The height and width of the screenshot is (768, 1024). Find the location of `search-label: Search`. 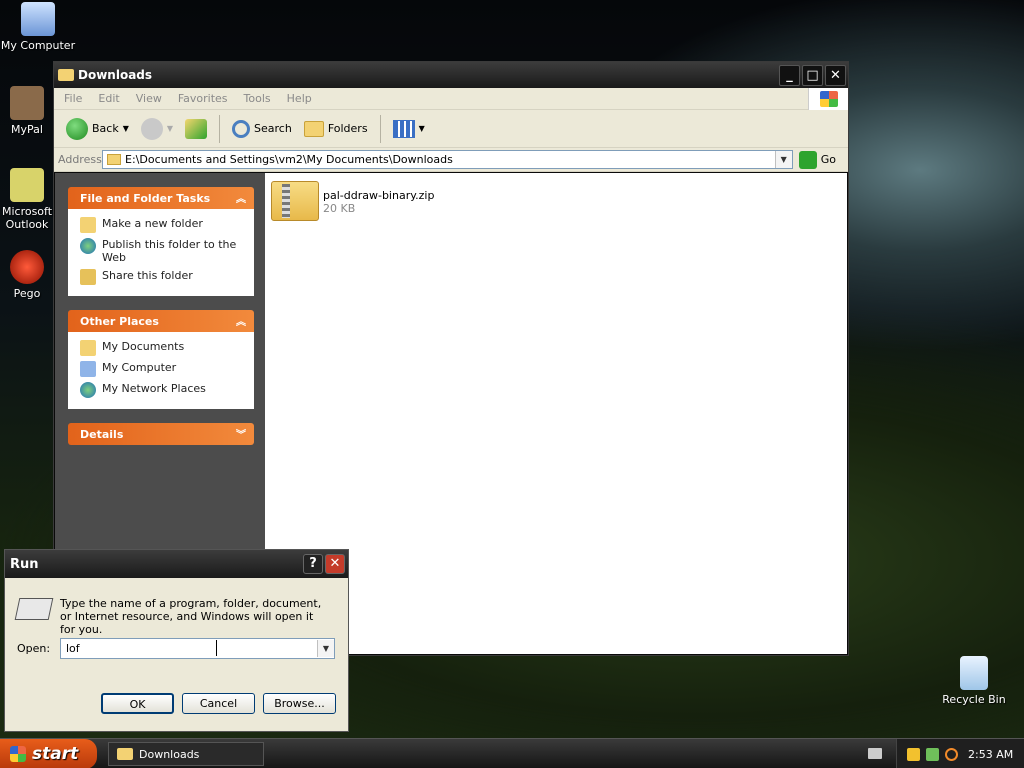

search-label: Search is located at coordinates (273, 128).